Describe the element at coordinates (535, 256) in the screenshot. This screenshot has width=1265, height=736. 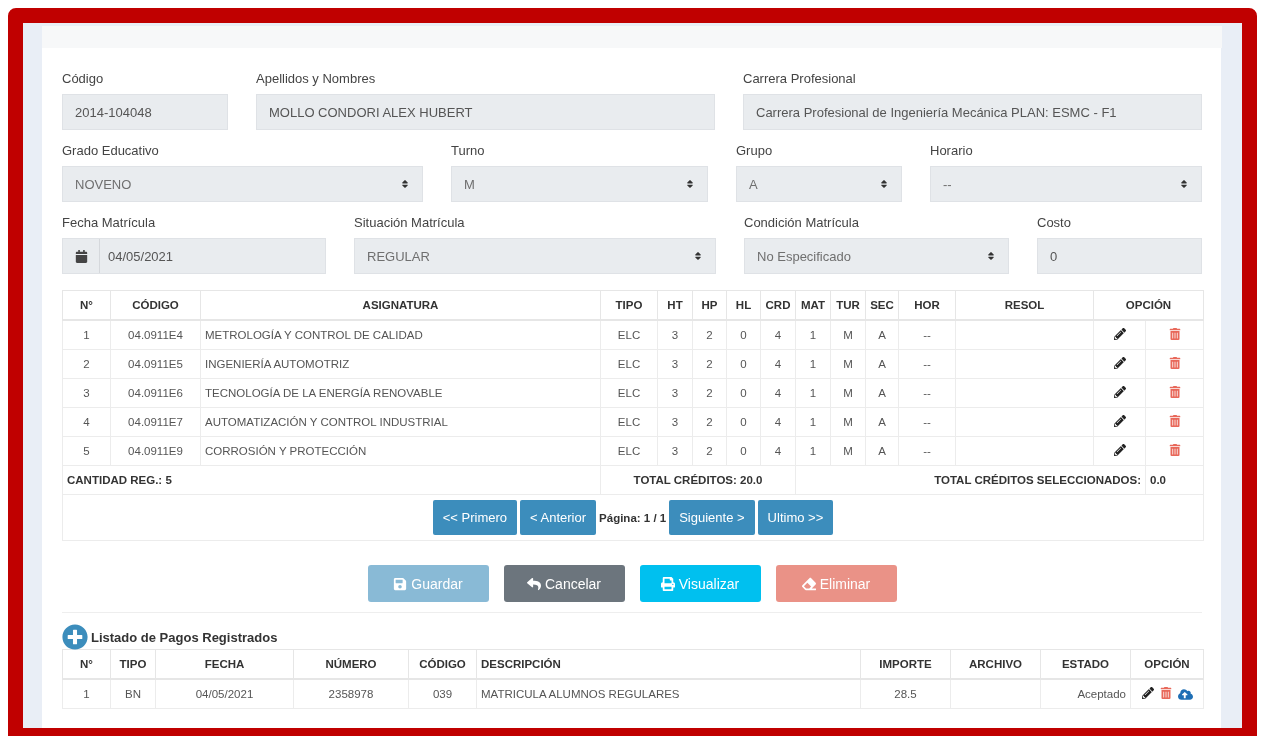
I see `select-field: REGULAR` at that location.